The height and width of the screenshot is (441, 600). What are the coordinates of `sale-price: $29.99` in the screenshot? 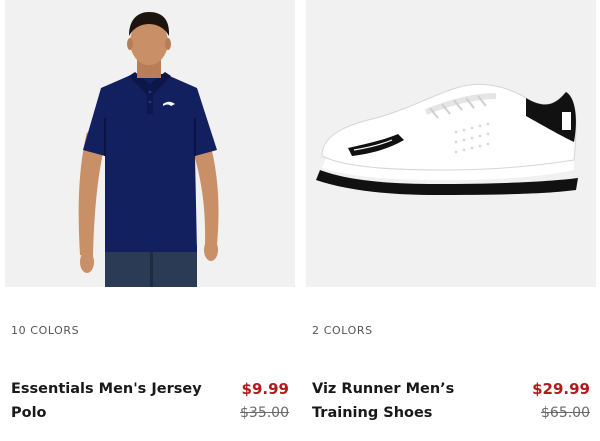 It's located at (561, 389).